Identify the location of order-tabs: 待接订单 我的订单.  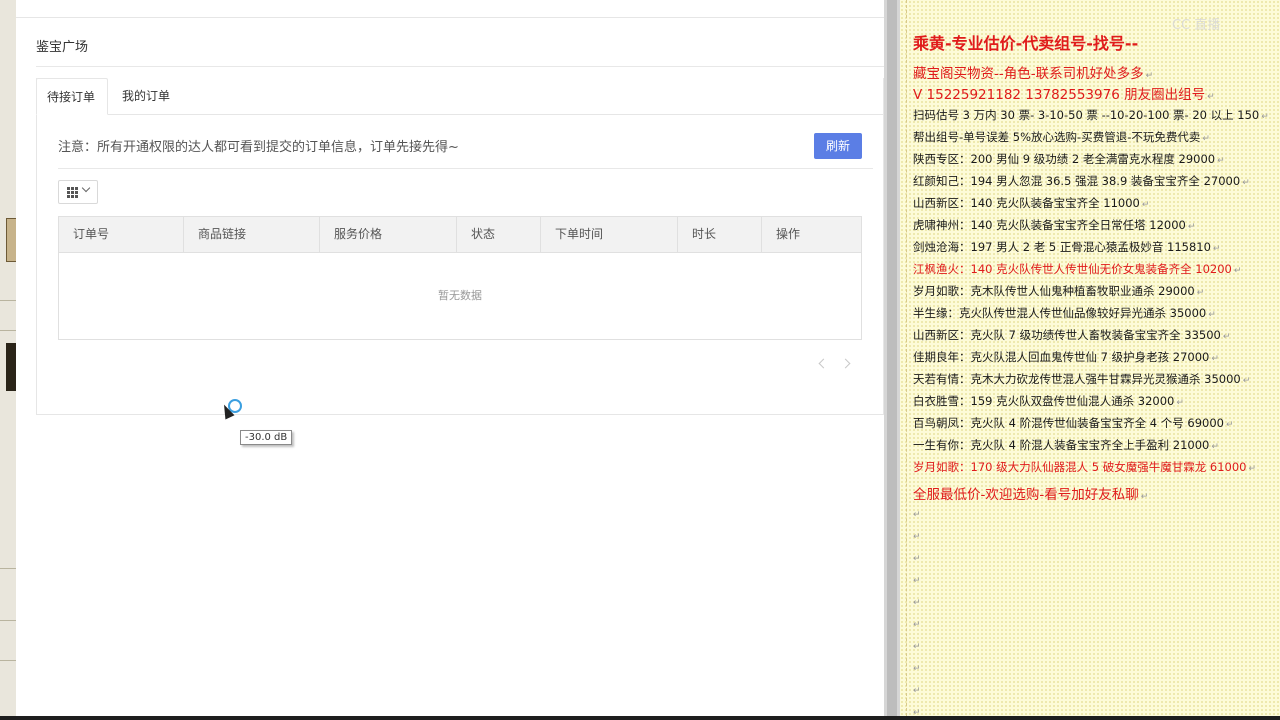
(459, 96).